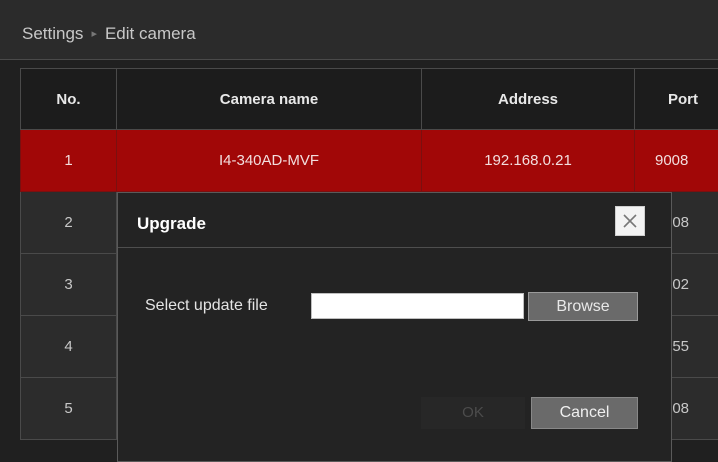 This screenshot has width=718, height=462. I want to click on table-row: 1 I4-340AD-MVF 192.168.0.21 9008, so click(369, 161).